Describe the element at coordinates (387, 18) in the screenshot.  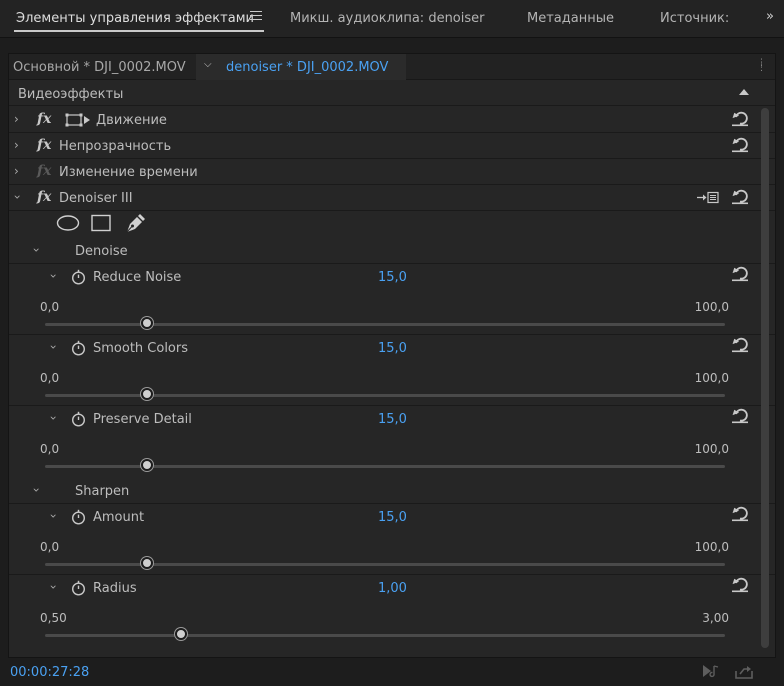
I see `tab-audio-clip-mixer: Микш. аудиоклипа: denoiser` at that location.